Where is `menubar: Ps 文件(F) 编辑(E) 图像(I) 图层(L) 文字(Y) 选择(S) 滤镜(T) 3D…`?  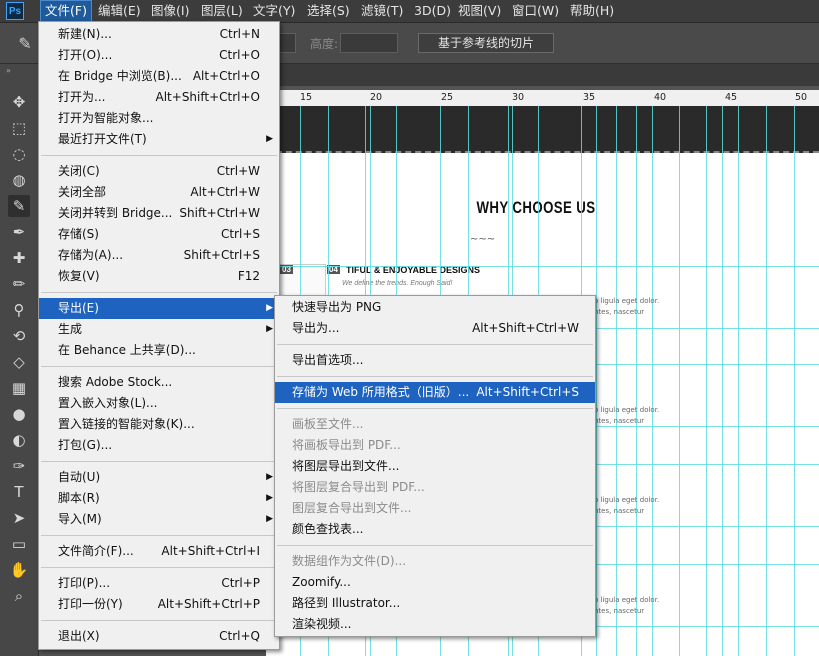 menubar: Ps 文件(F) 编辑(E) 图像(I) 图层(L) 文字(Y) 选择(S) 滤镜(T) 3D… is located at coordinates (409, 11).